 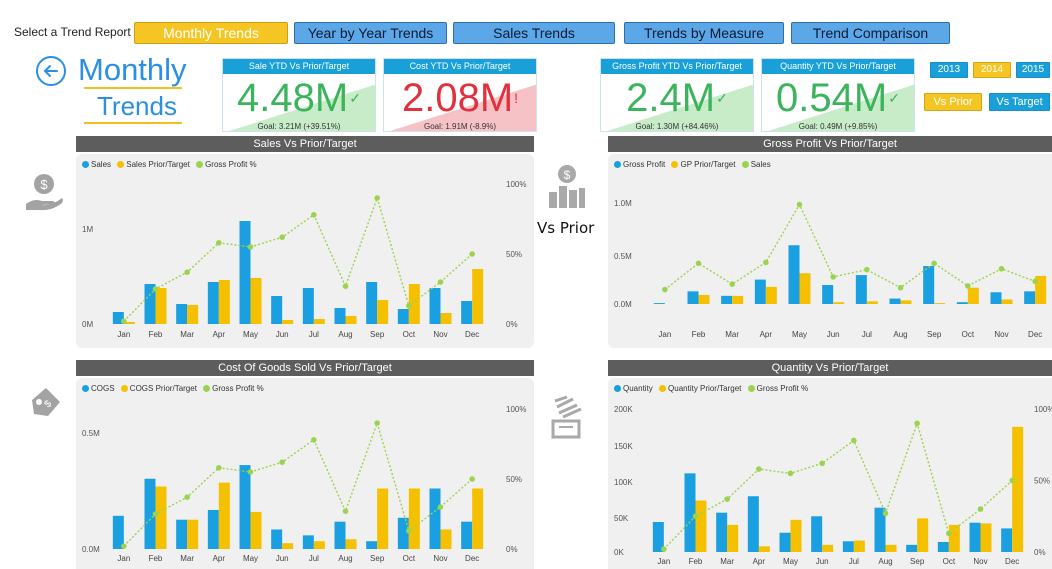 What do you see at coordinates (870, 33) in the screenshot?
I see `tab-trend-comparison: Trend Comparison` at bounding box center [870, 33].